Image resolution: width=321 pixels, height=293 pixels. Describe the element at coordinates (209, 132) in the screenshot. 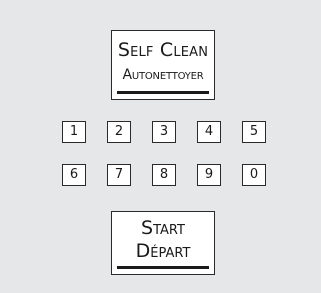

I see `key-4: 4` at that location.